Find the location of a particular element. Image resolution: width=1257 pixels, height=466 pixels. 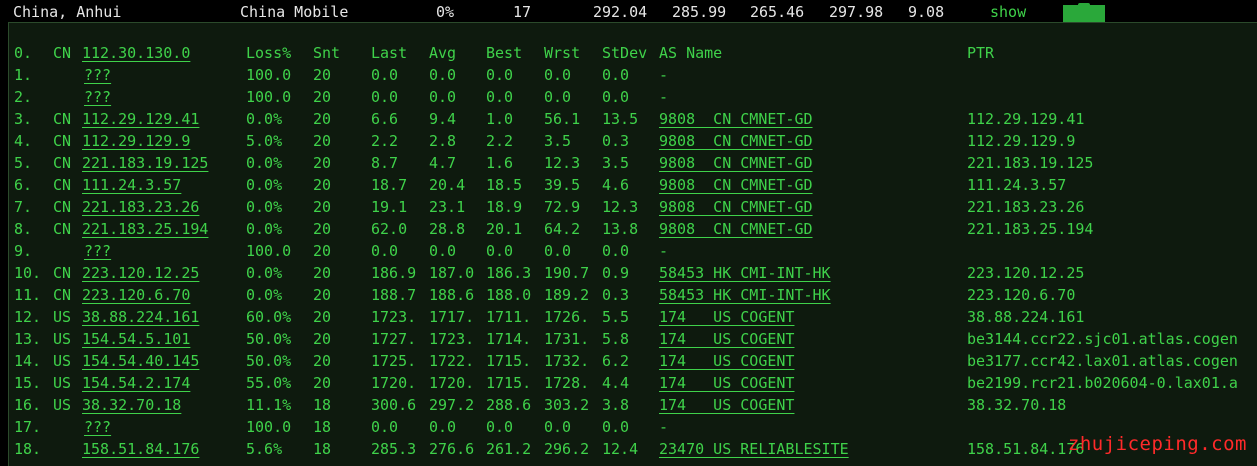

hop-index: 10. is located at coordinates (28, 273).